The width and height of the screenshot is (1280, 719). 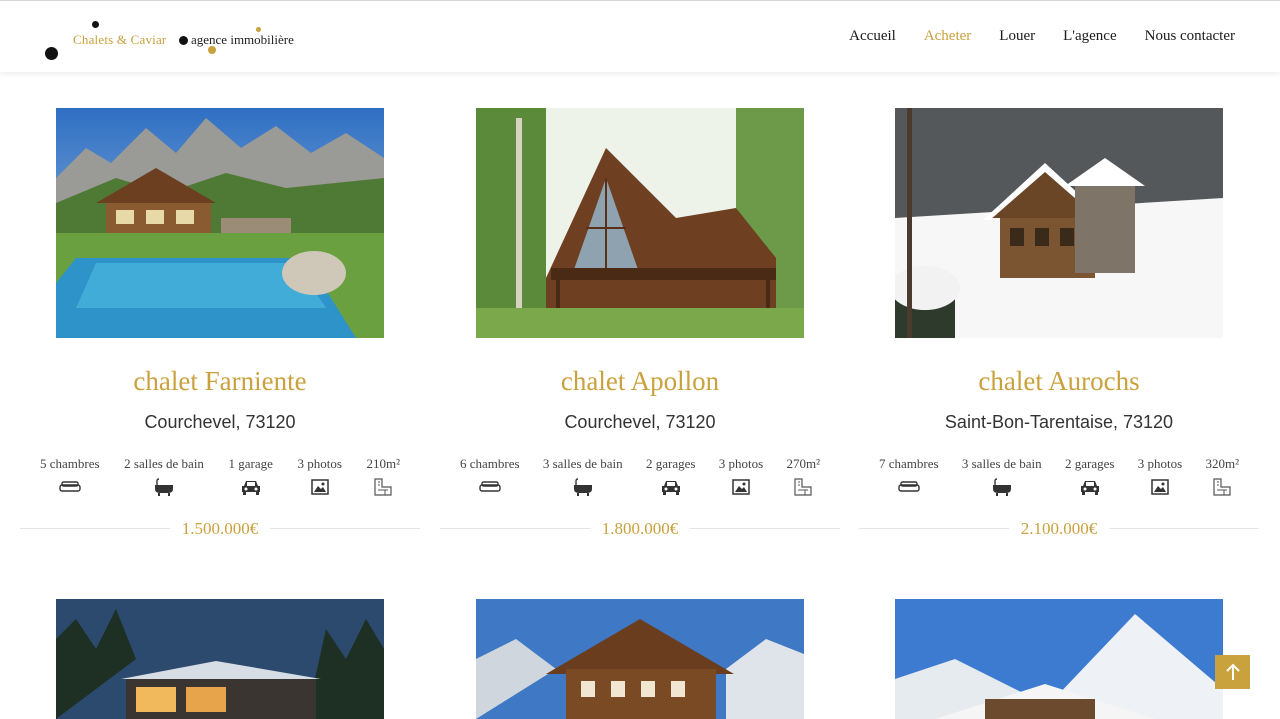 What do you see at coordinates (1190, 36) in the screenshot?
I see `nav-contact: Nous contacter` at bounding box center [1190, 36].